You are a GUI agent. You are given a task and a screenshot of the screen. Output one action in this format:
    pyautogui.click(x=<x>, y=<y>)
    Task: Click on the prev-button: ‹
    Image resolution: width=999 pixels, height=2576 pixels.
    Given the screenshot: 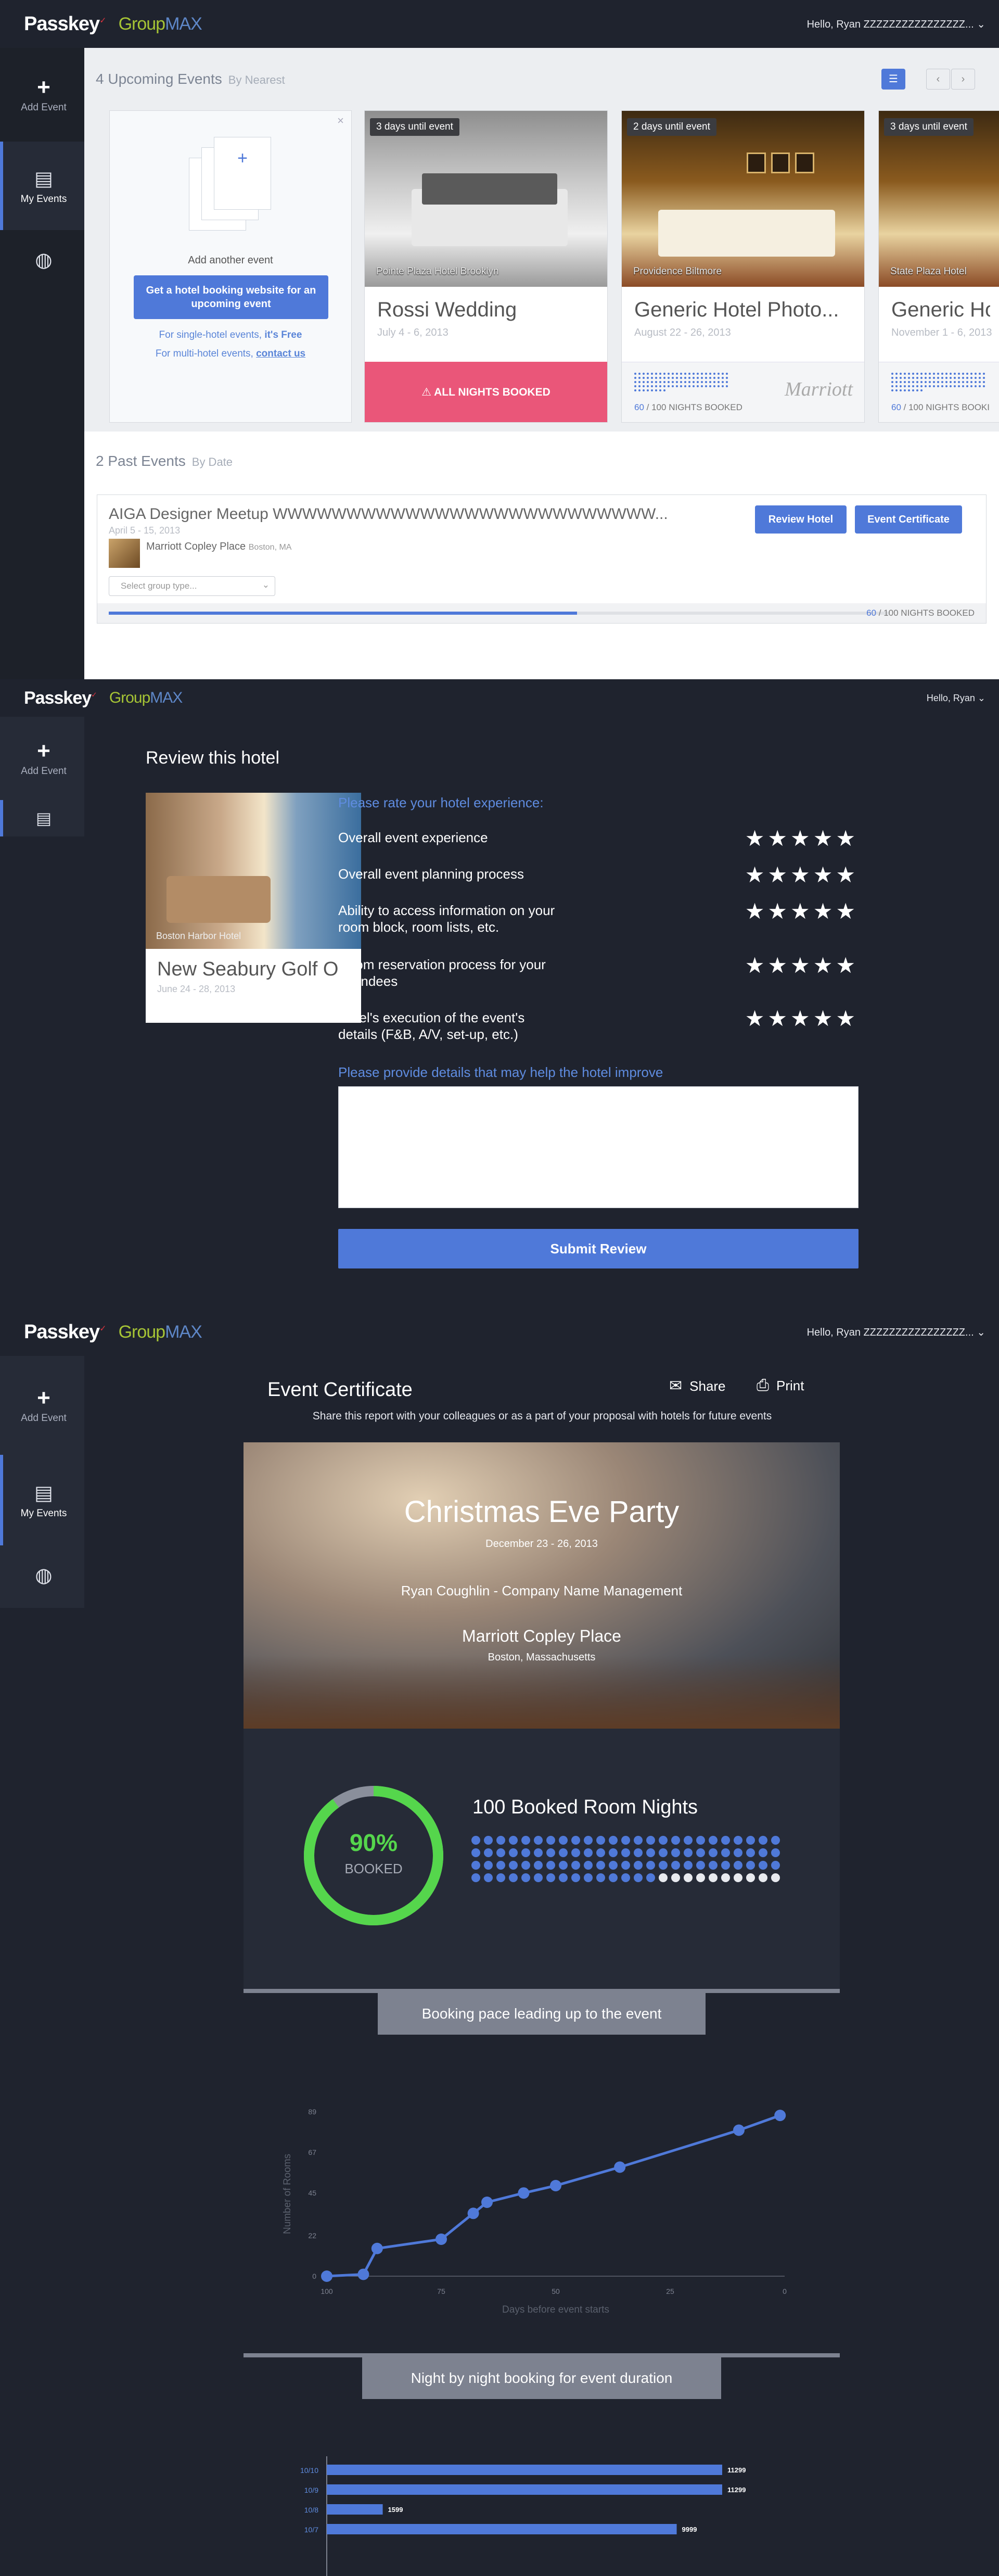 What is the action you would take?
    pyautogui.click(x=938, y=79)
    